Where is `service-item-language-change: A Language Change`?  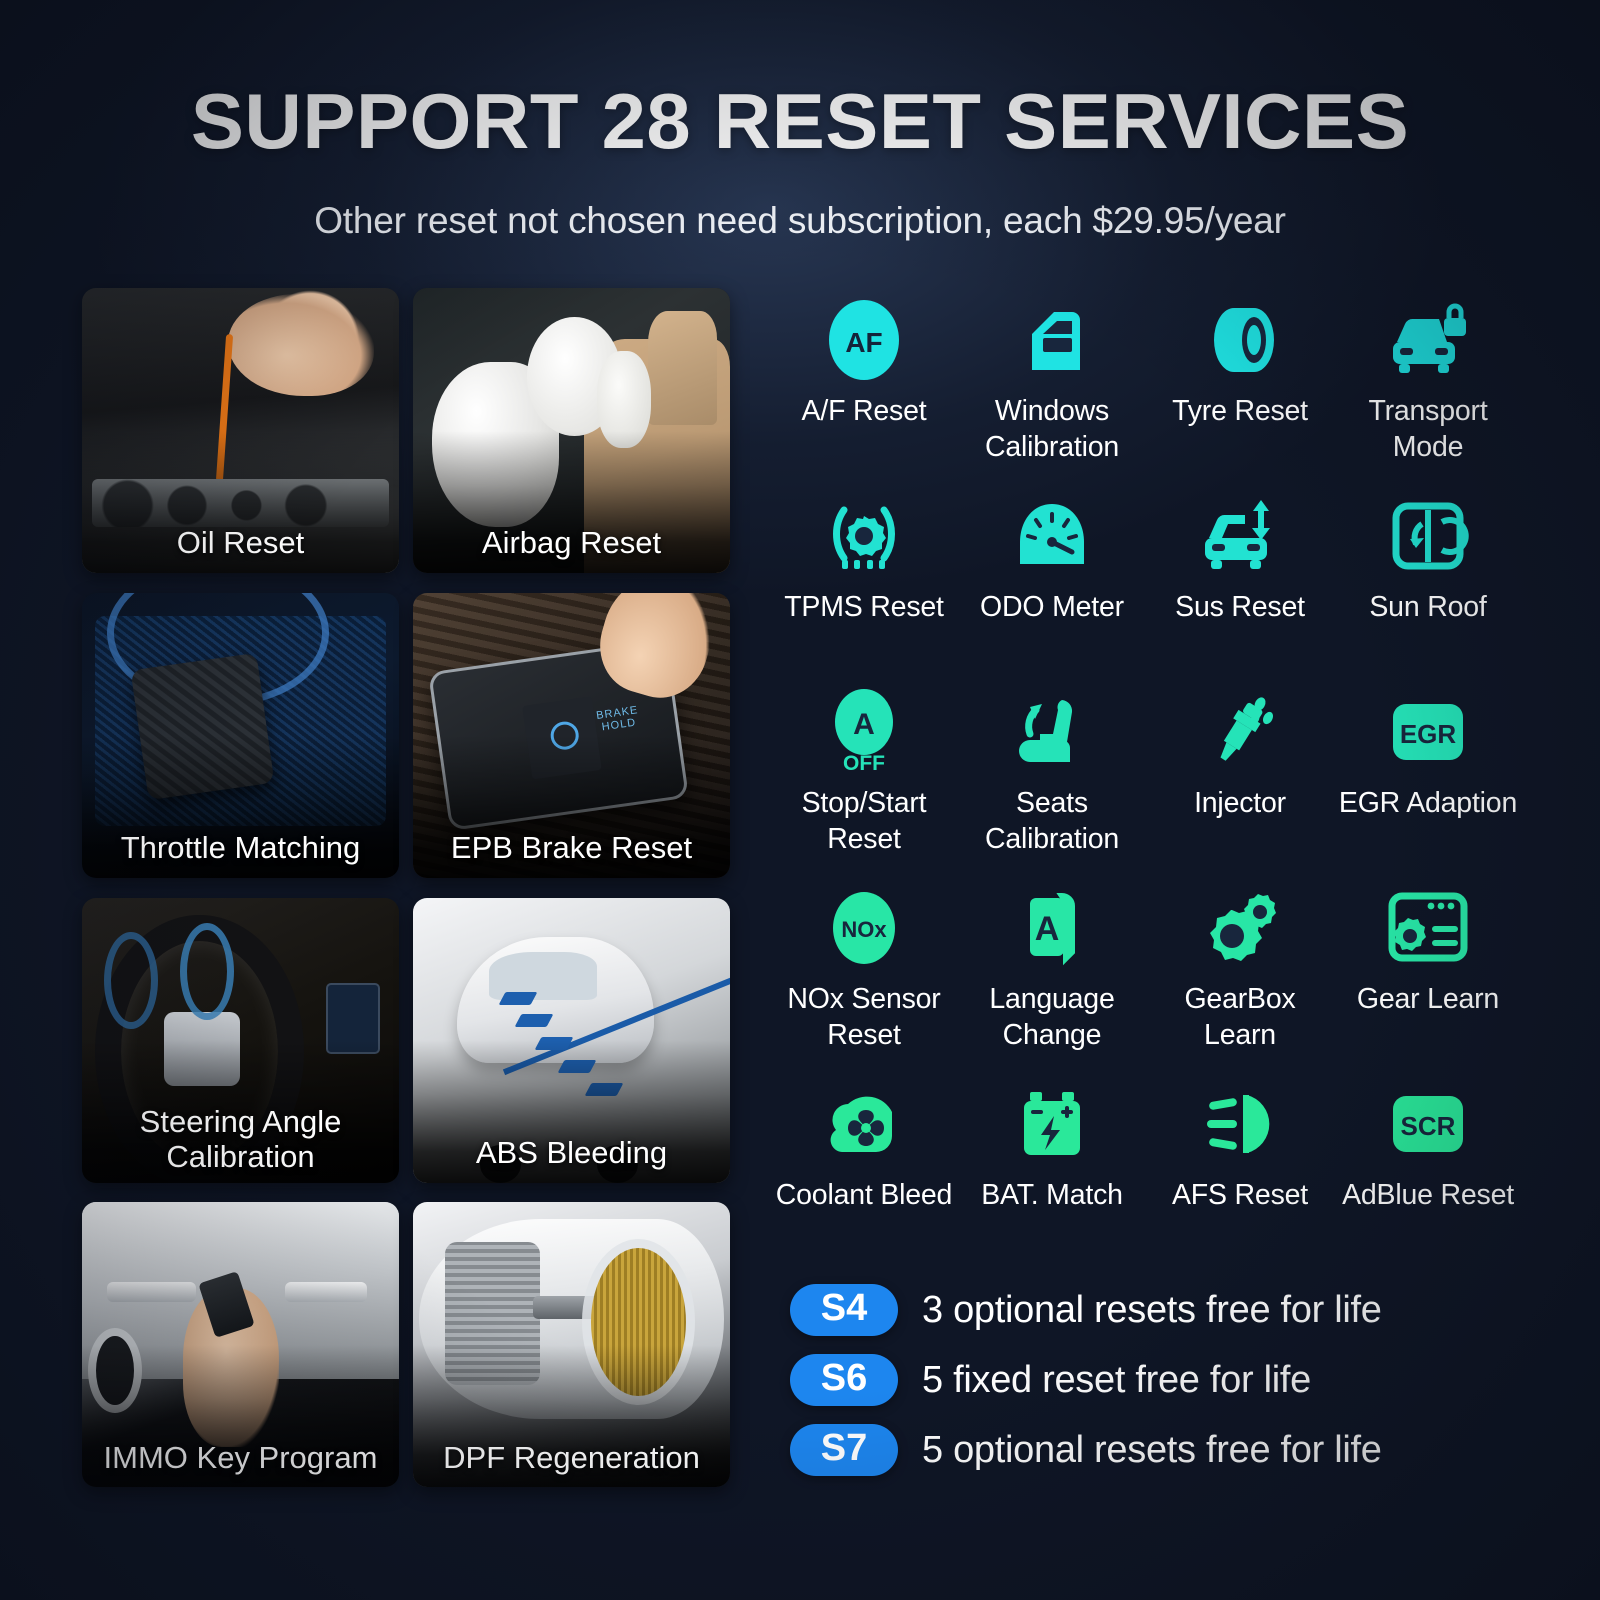
service-item-language-change: A Language Change is located at coordinates (1052, 971).